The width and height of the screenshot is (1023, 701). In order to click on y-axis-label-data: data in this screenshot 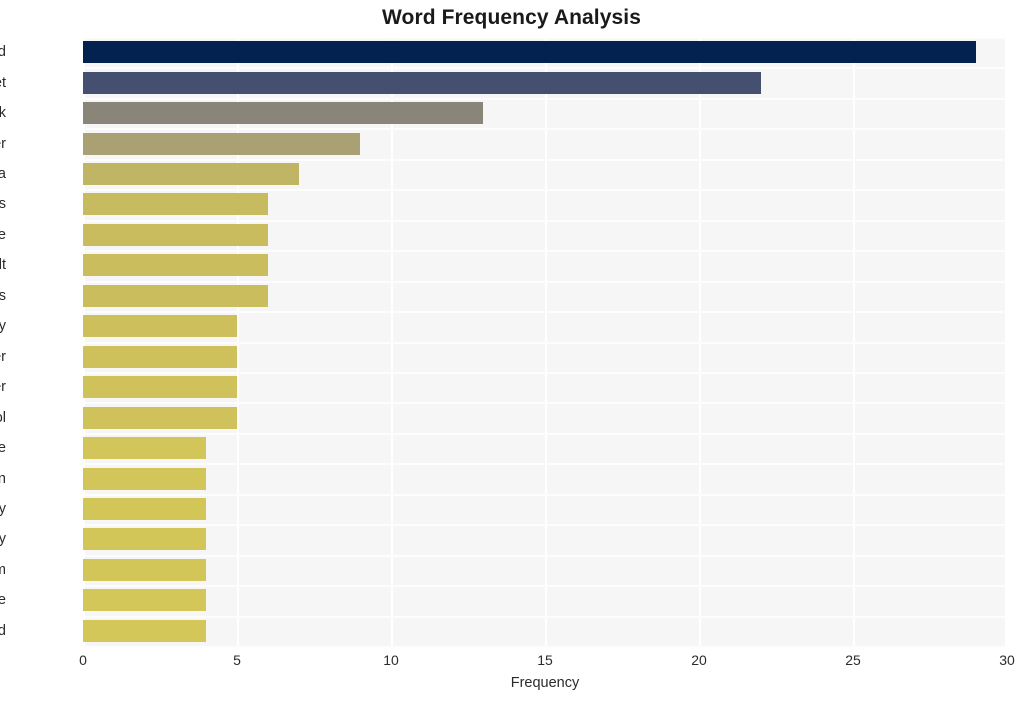, I will do `click(3, 174)`.